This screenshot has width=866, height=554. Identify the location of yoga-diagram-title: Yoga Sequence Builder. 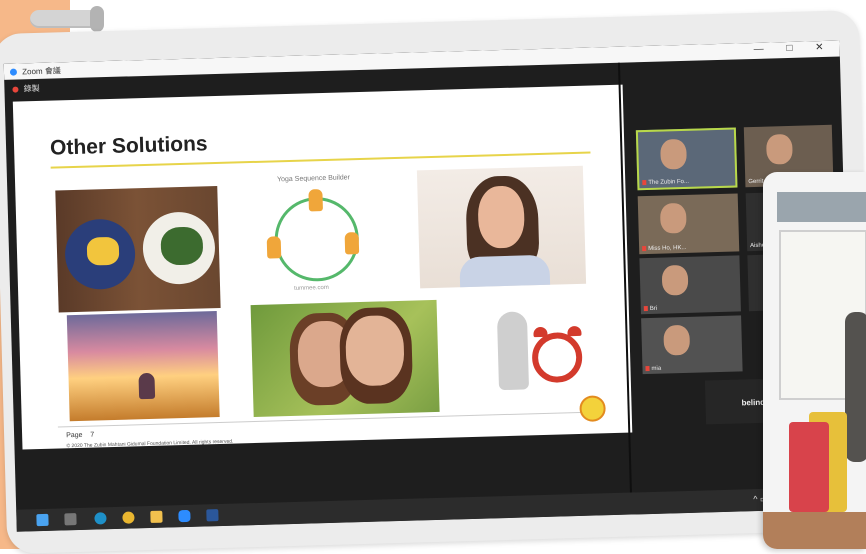
(313, 179).